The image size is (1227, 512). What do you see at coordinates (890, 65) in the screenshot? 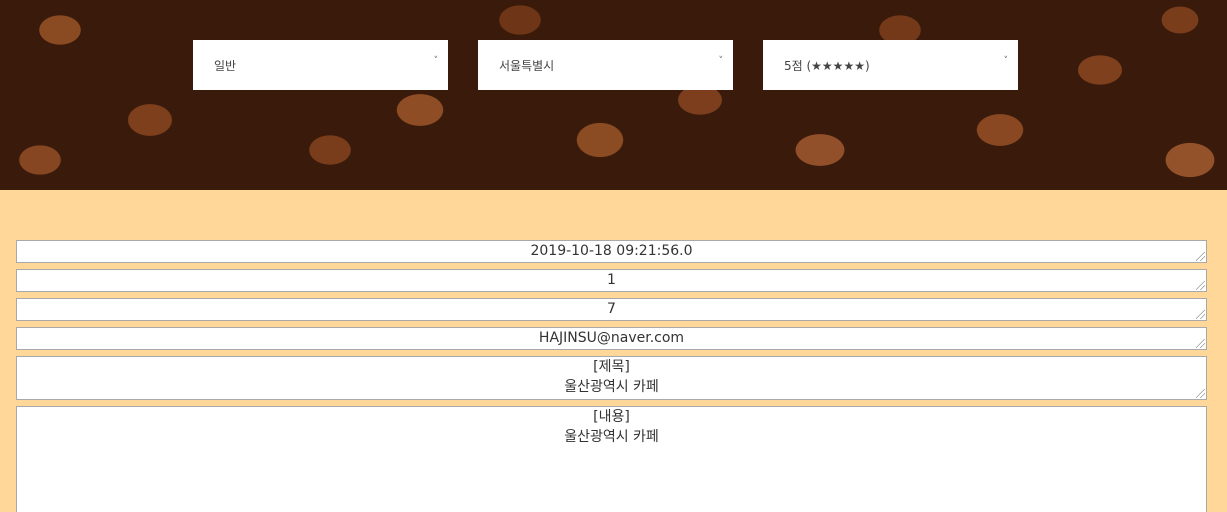
I see `rating-select: 5점 (★★★★★) ˅` at bounding box center [890, 65].